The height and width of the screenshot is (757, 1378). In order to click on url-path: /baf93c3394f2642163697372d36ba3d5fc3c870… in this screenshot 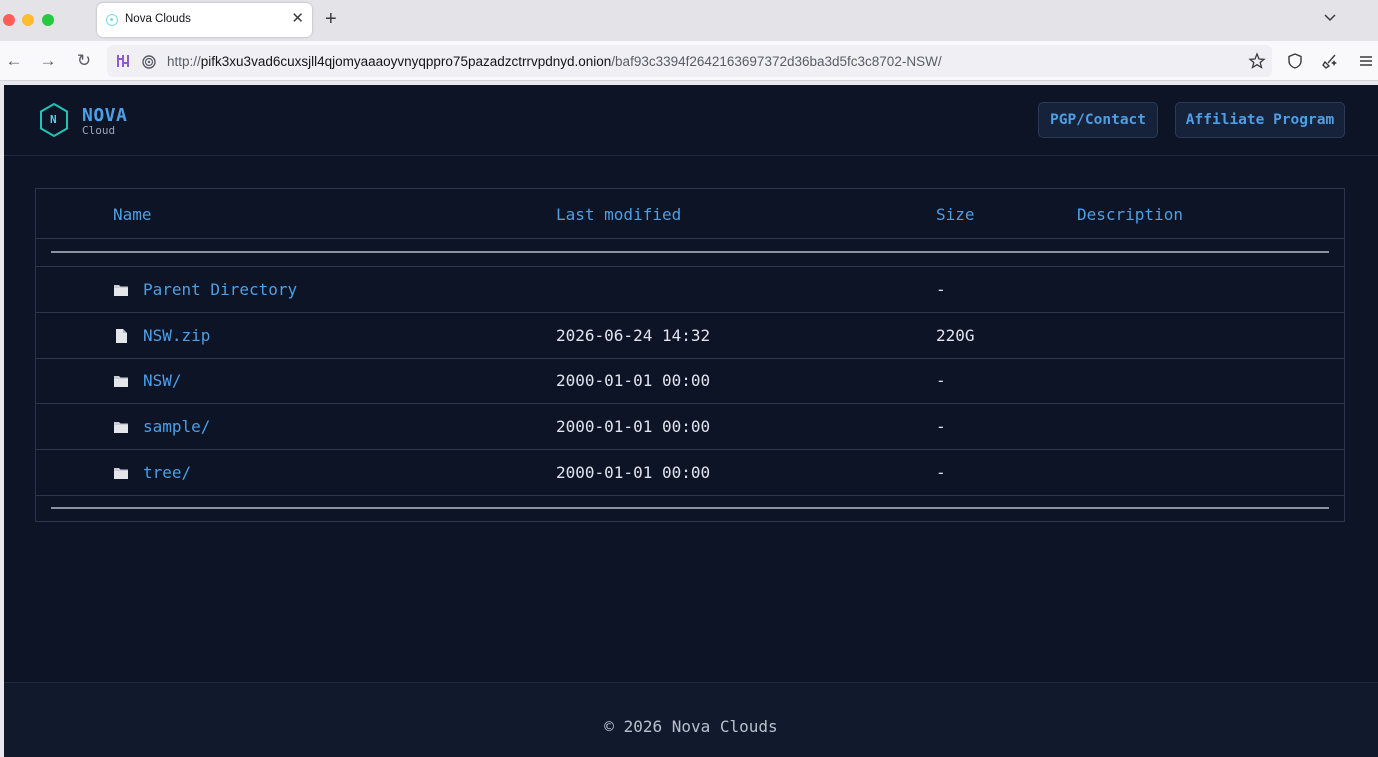, I will do `click(776, 61)`.